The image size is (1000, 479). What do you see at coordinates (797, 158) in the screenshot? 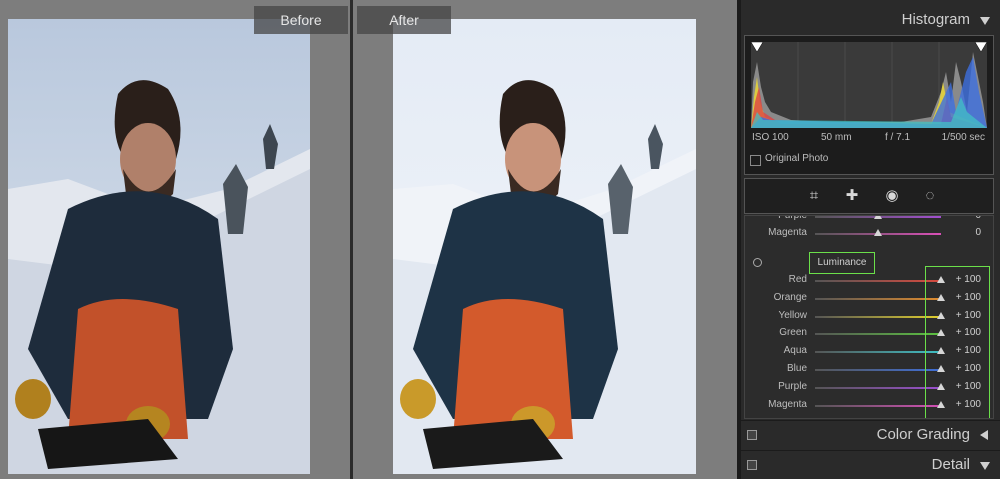
I see `original-photo-label: Original Photo` at bounding box center [797, 158].